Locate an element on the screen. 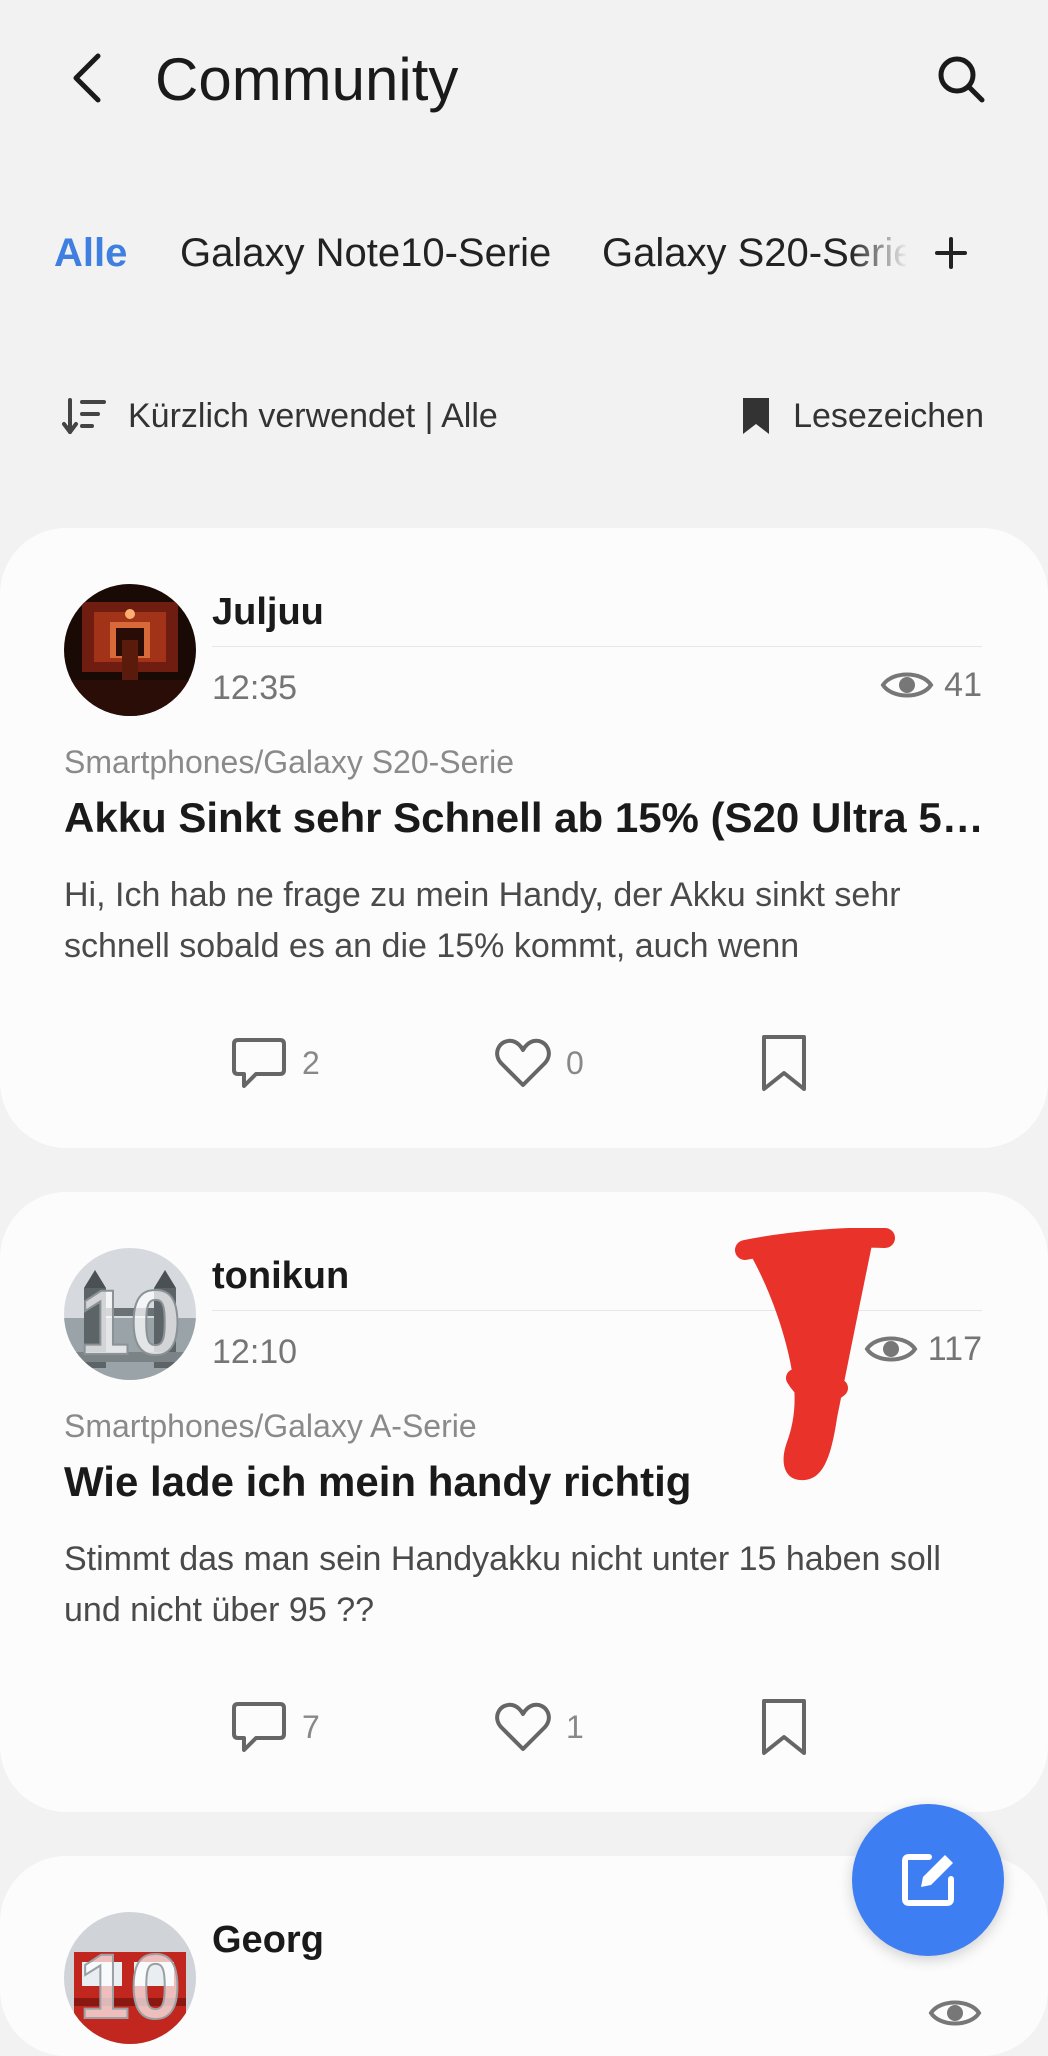 The image size is (1048, 2056). view-count-value: 117 is located at coordinates (954, 1348).